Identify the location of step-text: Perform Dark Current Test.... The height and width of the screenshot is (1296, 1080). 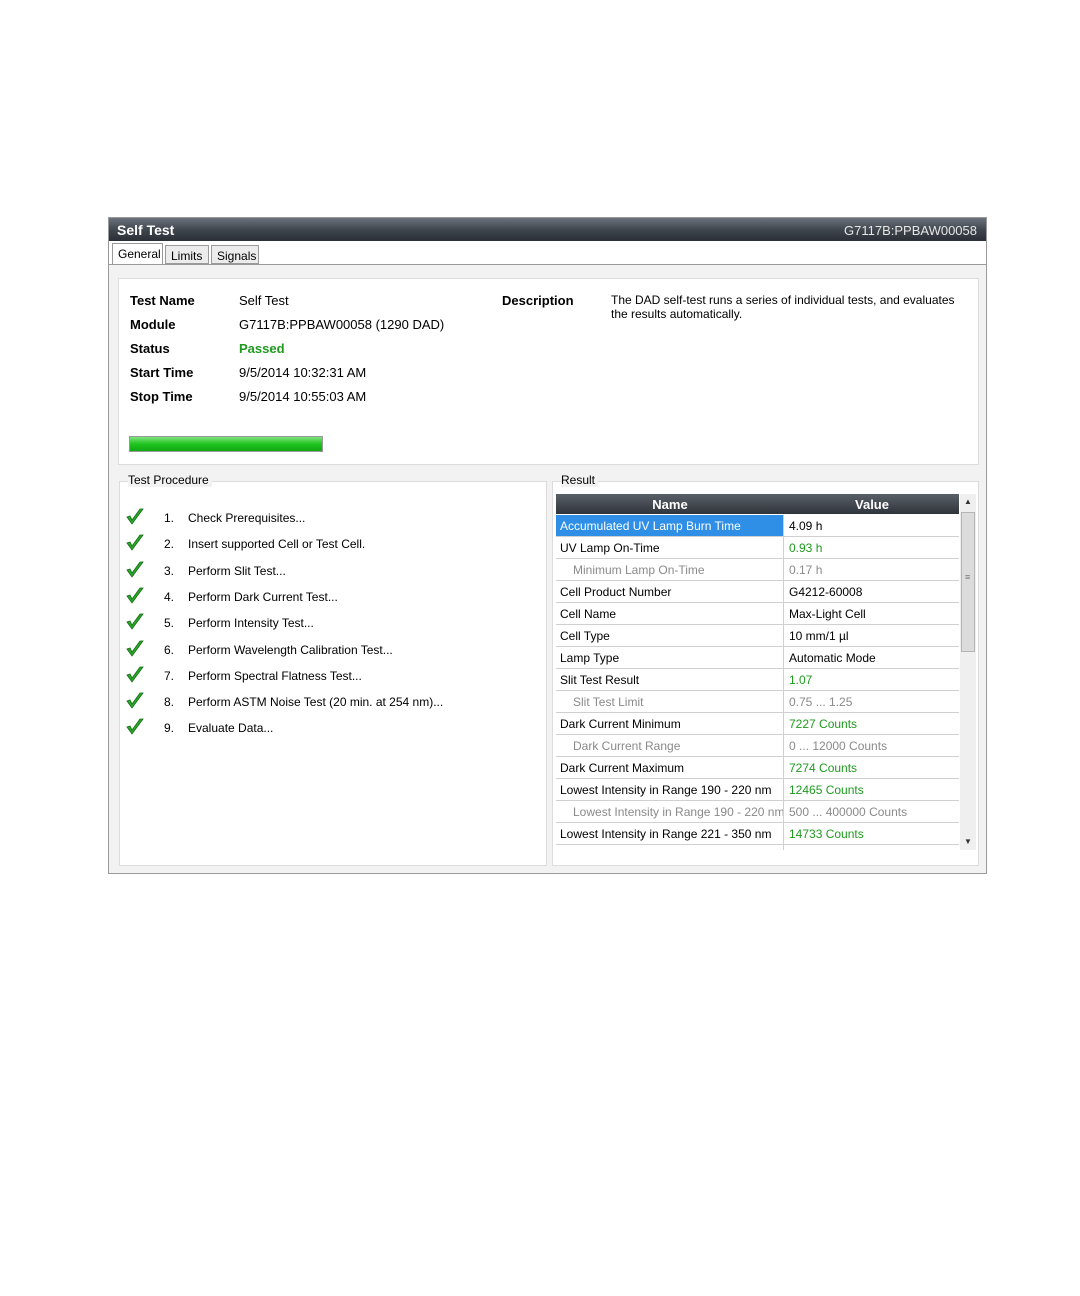
(263, 596).